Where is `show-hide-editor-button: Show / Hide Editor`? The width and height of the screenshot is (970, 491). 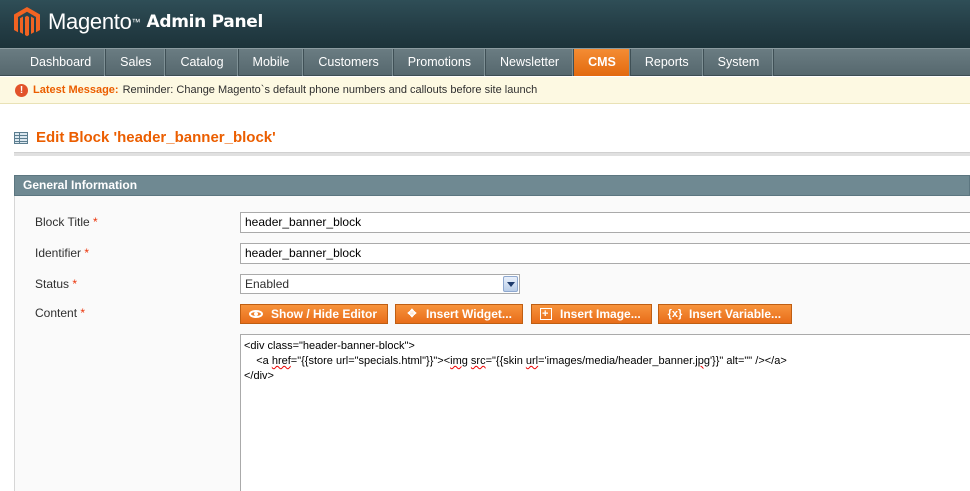 show-hide-editor-button: Show / Hide Editor is located at coordinates (314, 314).